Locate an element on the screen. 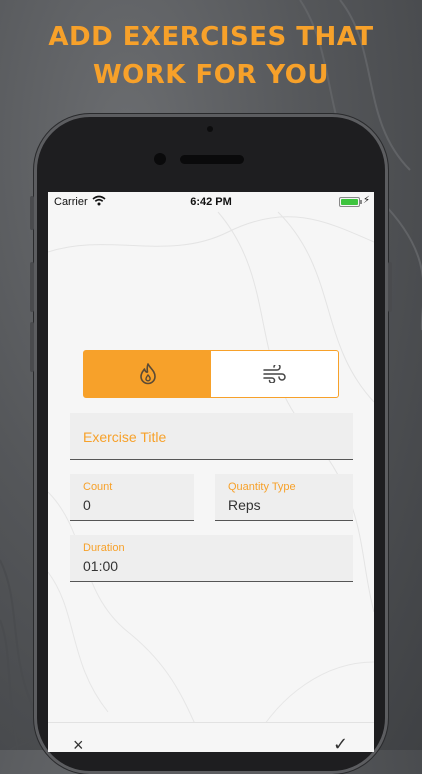 The height and width of the screenshot is (774, 422). toggle-option-strength is located at coordinates (147, 374).